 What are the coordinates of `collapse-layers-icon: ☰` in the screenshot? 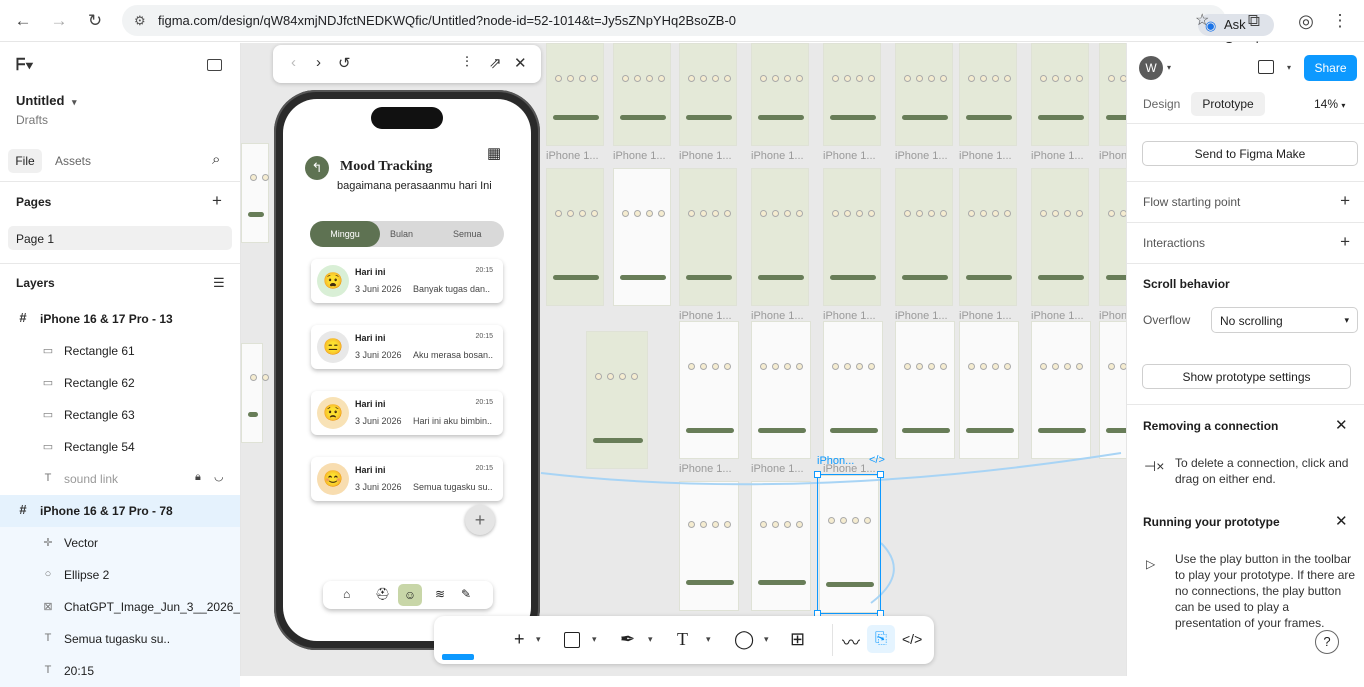 It's located at (219, 283).